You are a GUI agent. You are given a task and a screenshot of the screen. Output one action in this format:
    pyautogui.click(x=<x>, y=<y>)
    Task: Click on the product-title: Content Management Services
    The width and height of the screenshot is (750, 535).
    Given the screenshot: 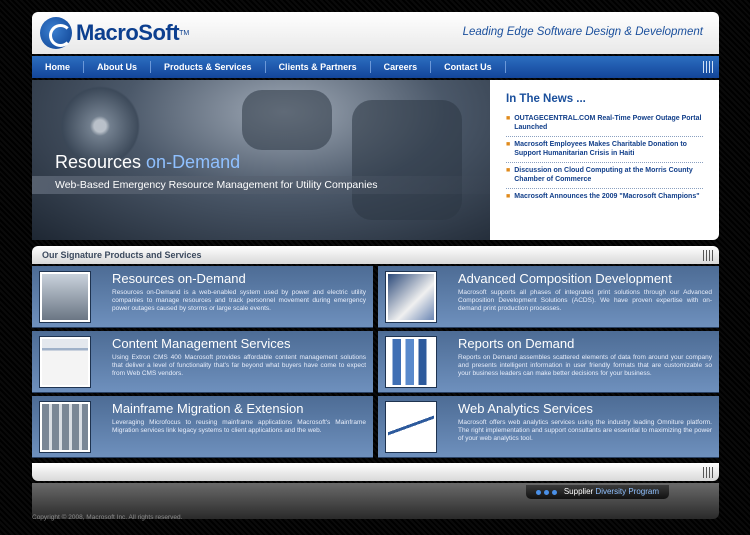 What is the action you would take?
    pyautogui.click(x=201, y=343)
    